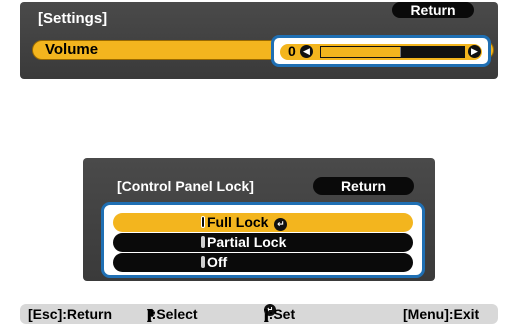  I want to click on option-label: Off, so click(217, 262).